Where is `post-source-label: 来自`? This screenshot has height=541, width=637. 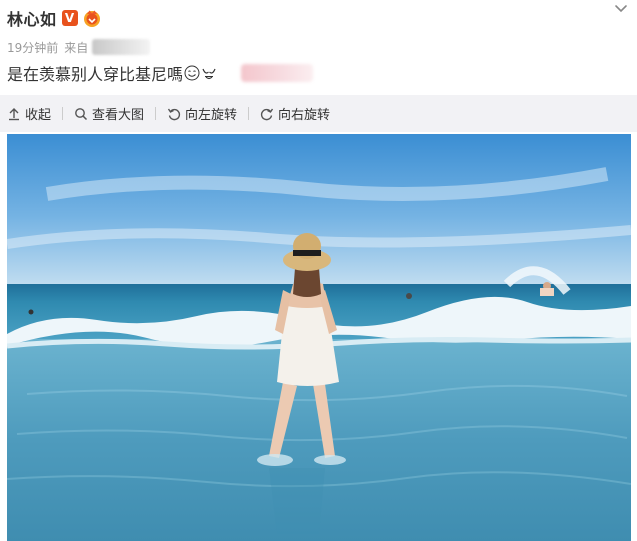
post-source-label: 来自 is located at coordinates (76, 47).